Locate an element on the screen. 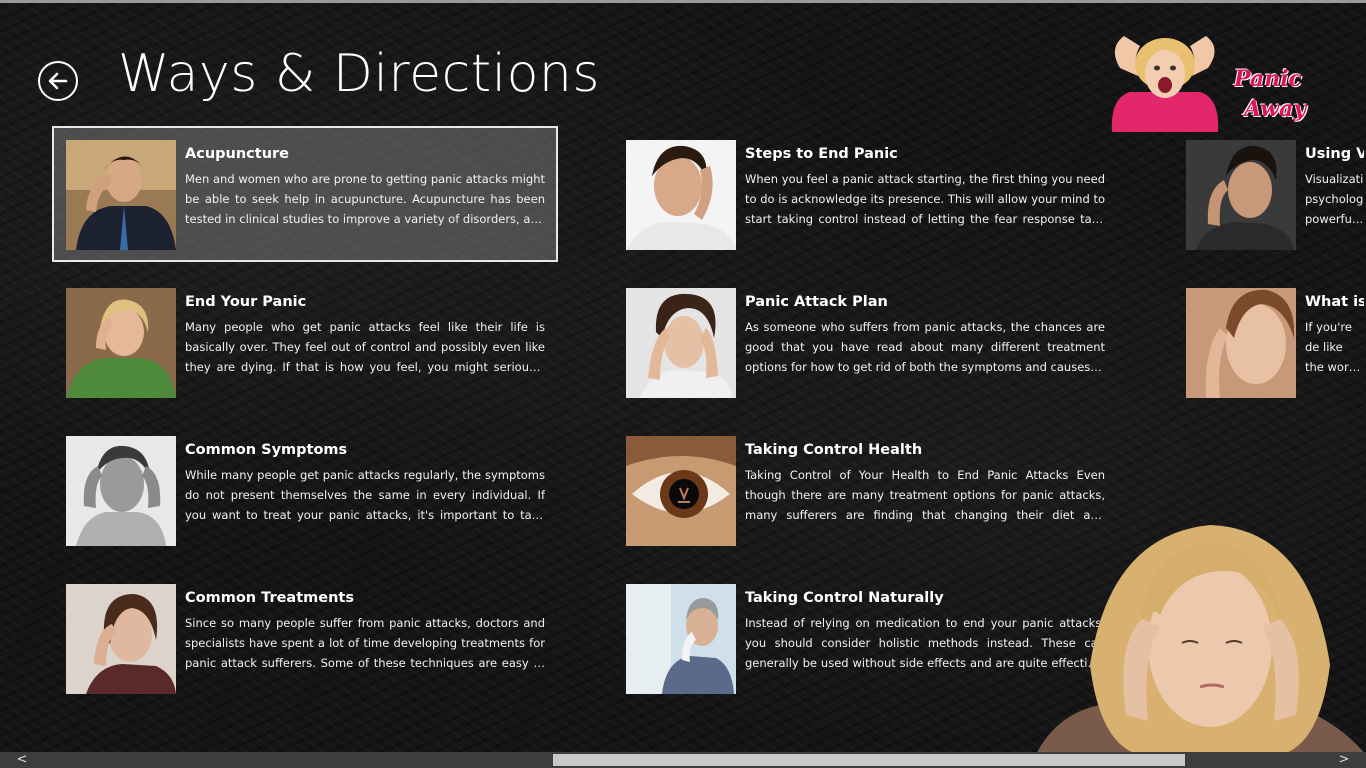 The width and height of the screenshot is (1366, 768). scroll-left-arrow: < is located at coordinates (22, 760).